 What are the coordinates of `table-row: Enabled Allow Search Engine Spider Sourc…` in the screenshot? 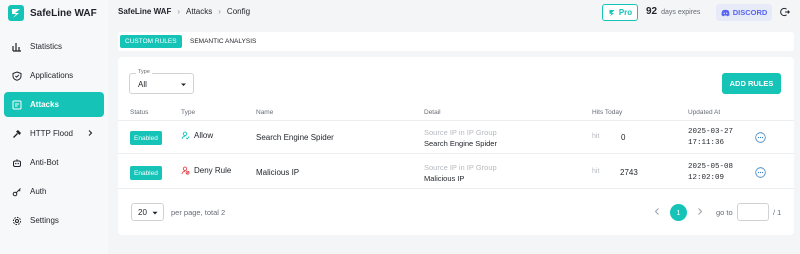 It's located at (456, 137).